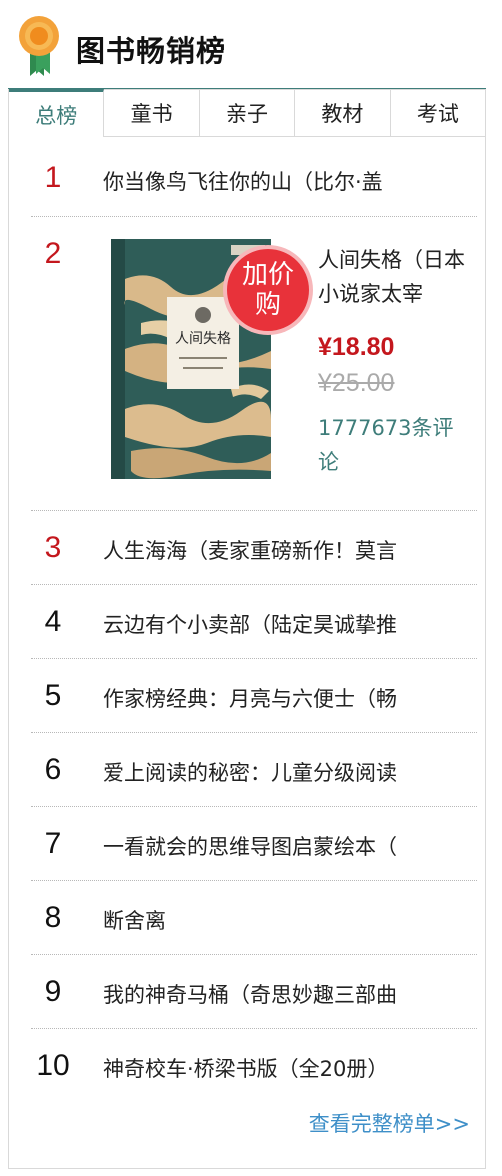 This screenshot has height=1176, width=502. What do you see at coordinates (53, 917) in the screenshot?
I see `rank-number: 8` at bounding box center [53, 917].